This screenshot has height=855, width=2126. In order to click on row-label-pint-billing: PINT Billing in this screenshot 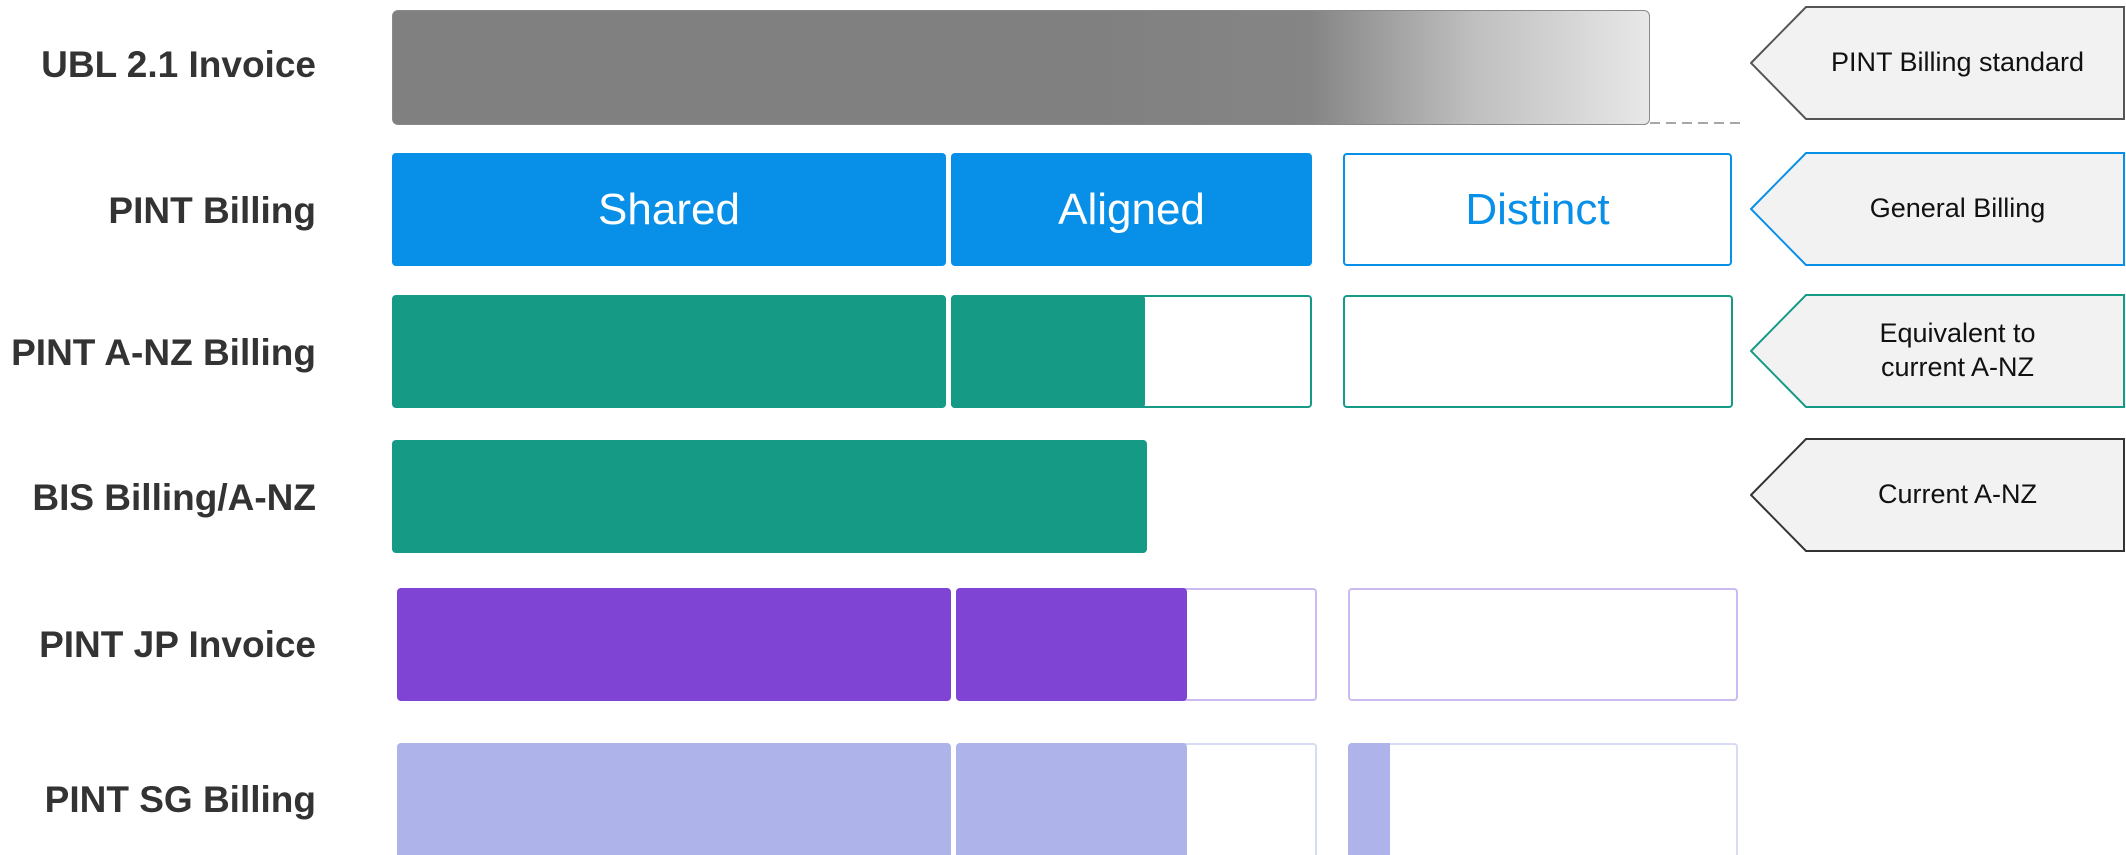, I will do `click(212, 210)`.